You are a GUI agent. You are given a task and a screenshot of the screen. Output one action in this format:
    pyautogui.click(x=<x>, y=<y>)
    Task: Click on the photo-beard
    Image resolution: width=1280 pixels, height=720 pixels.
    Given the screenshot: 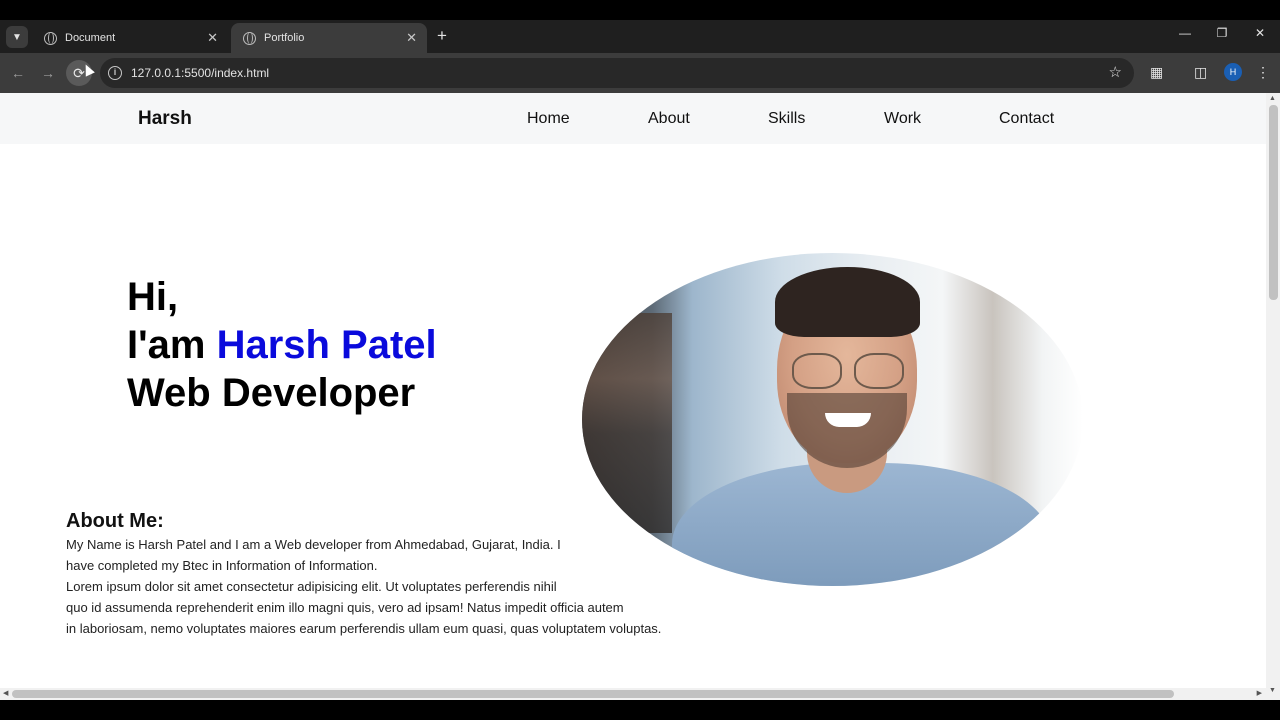 What is the action you would take?
    pyautogui.click(x=847, y=430)
    